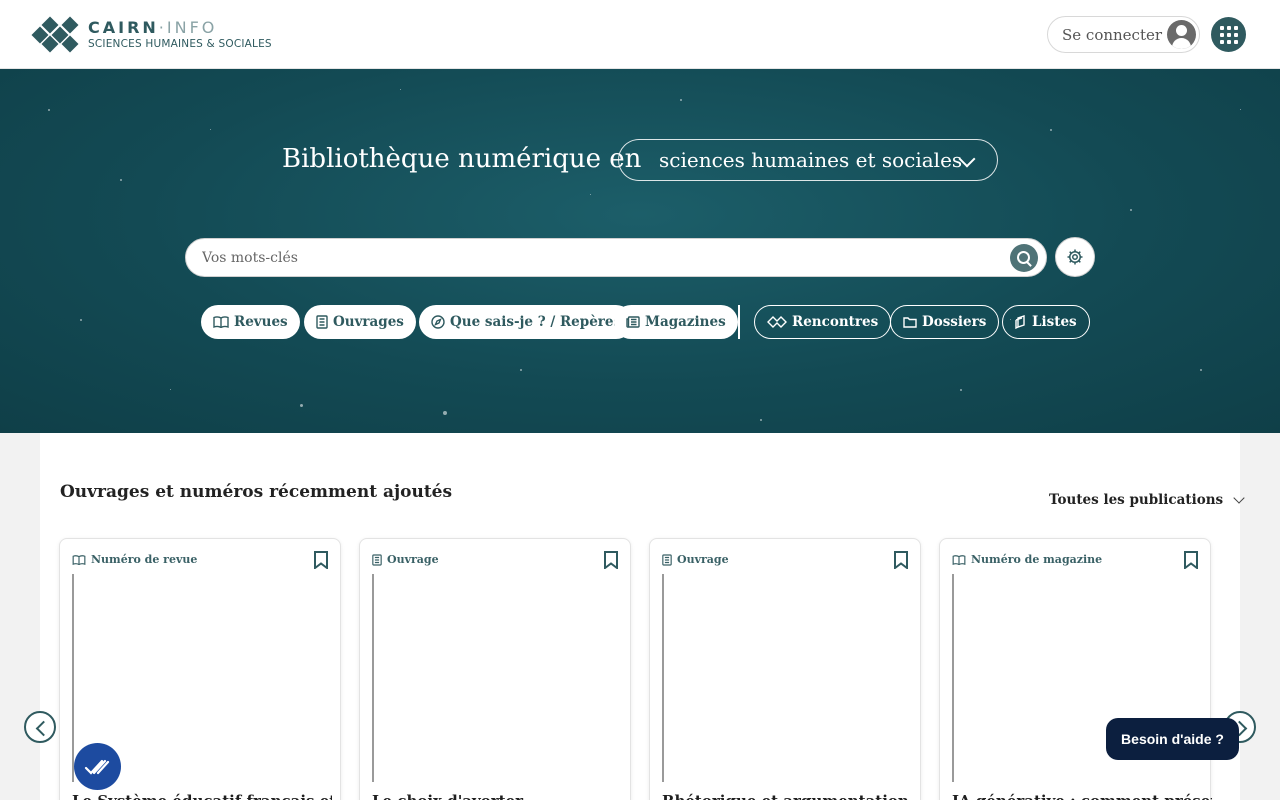 The image size is (1280, 800). What do you see at coordinates (40, 727) in the screenshot?
I see `carousel-prev-button` at bounding box center [40, 727].